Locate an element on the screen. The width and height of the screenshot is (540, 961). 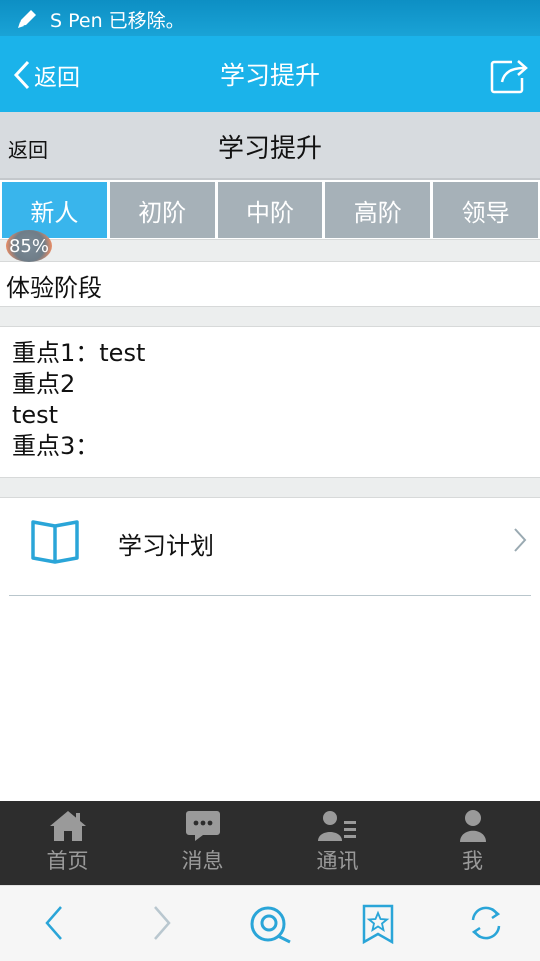
key-point-line: 重点2 is located at coordinates (44, 384).